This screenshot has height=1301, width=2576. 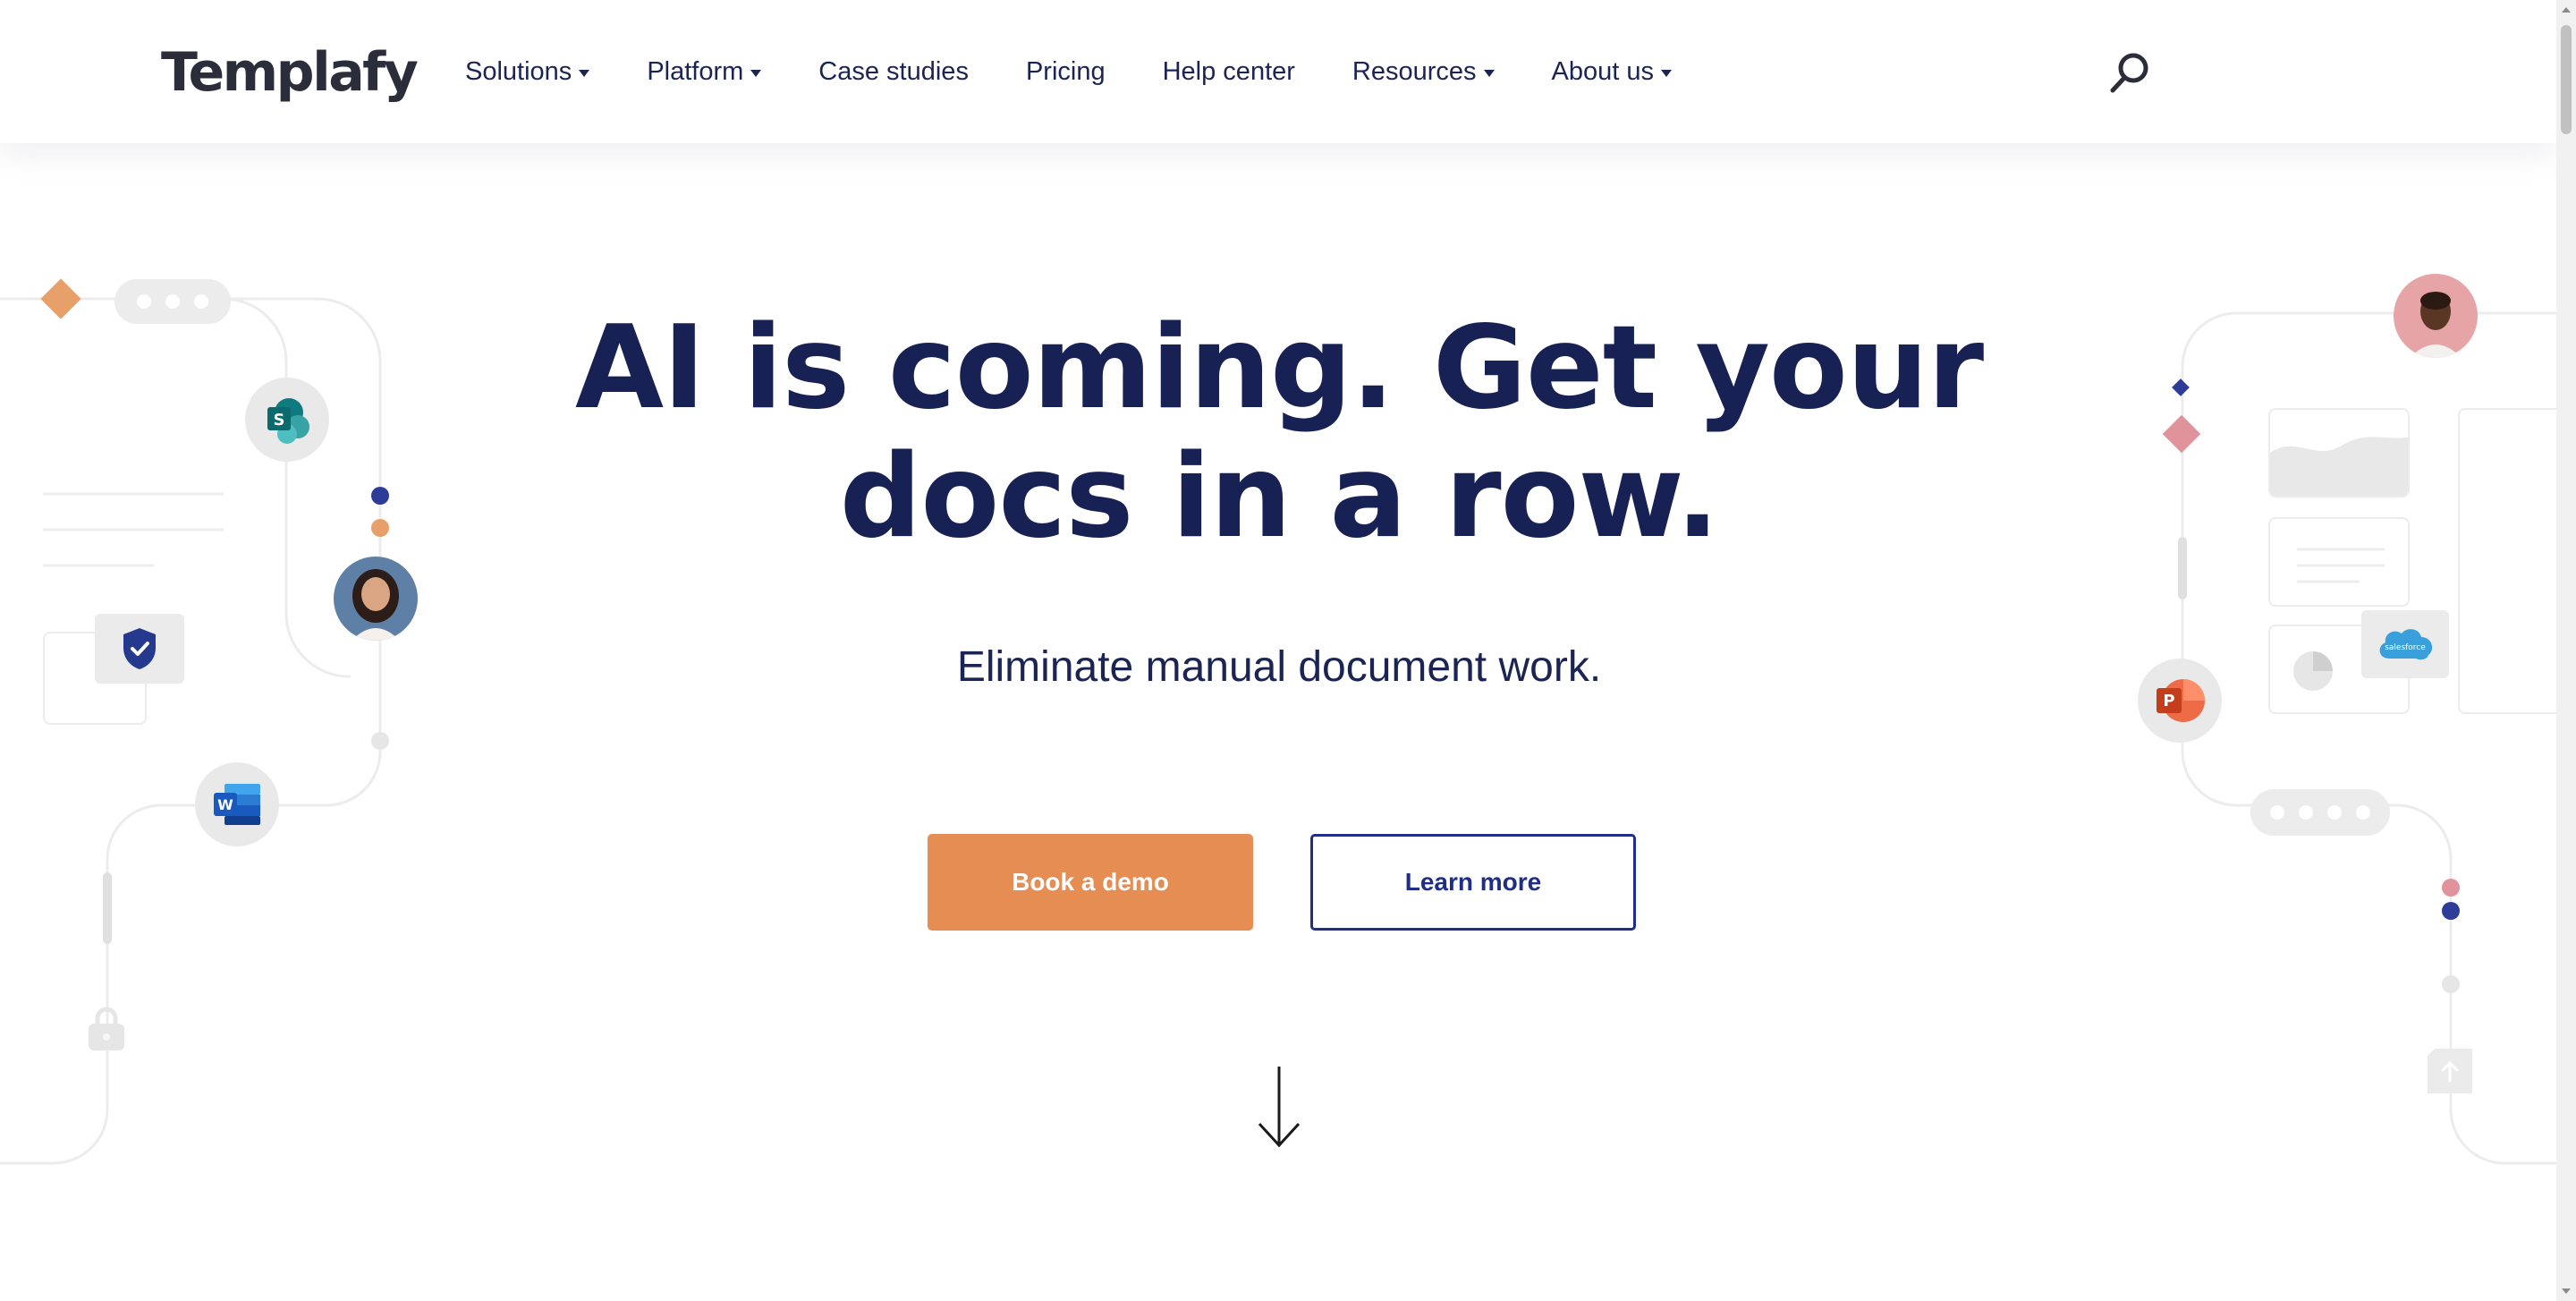 I want to click on hero-subtitle: Eliminate manual document work., so click(x=1279, y=667).